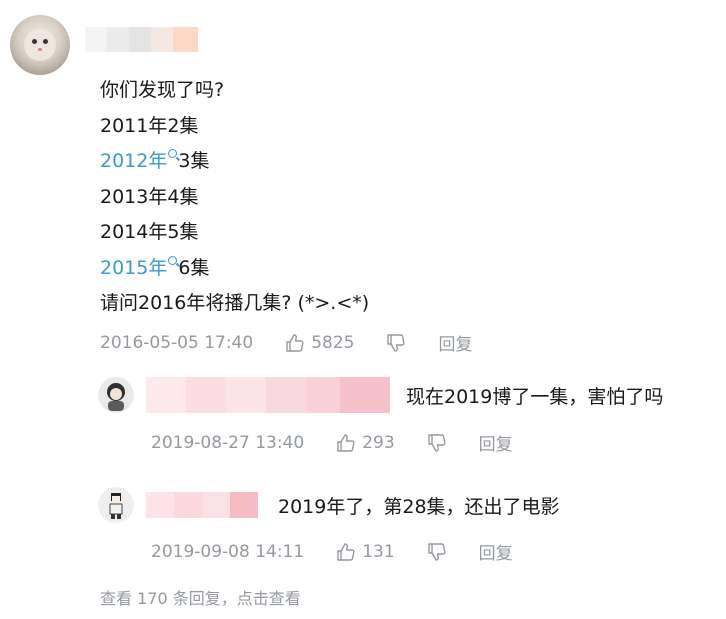 The width and height of the screenshot is (726, 619). What do you see at coordinates (333, 342) in the screenshot?
I see `like-count: 5825` at bounding box center [333, 342].